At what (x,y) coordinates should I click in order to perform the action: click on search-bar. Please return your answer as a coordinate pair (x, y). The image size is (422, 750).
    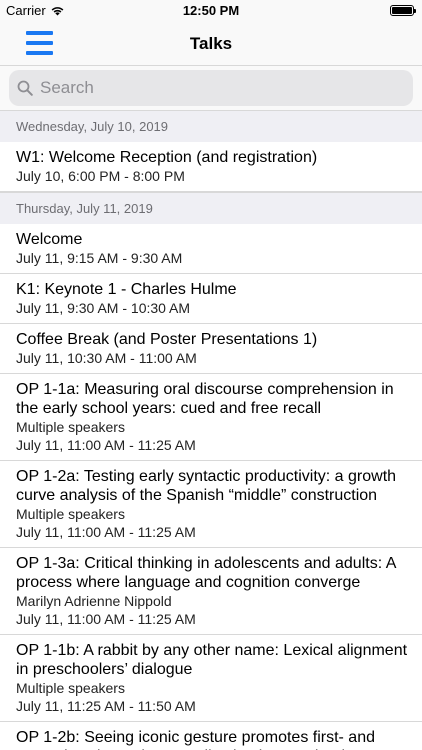
    Looking at the image, I should click on (211, 88).